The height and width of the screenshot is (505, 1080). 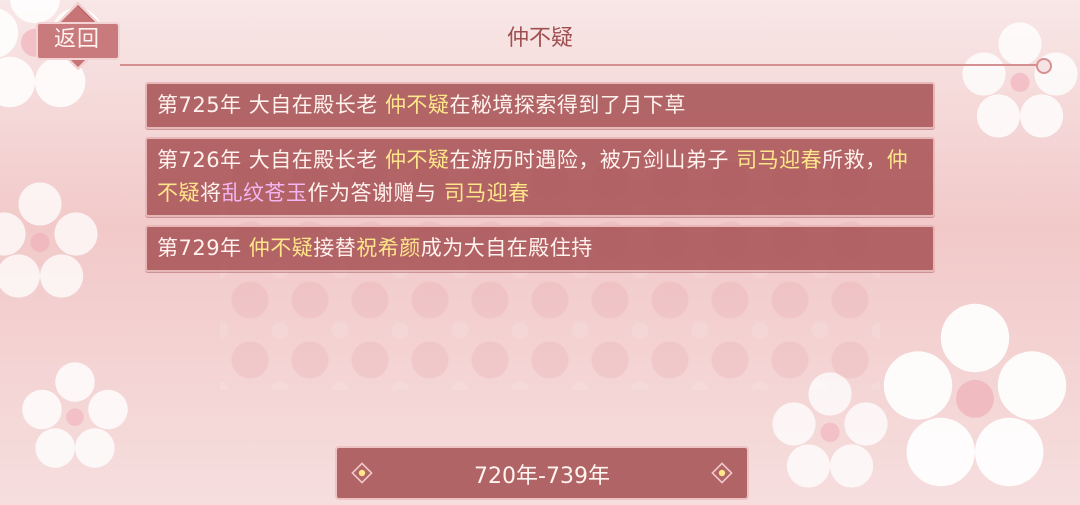 What do you see at coordinates (593, 160) in the screenshot?
I see `event-2-text-3: 在游历时遇险，被万剑山弟子` at bounding box center [593, 160].